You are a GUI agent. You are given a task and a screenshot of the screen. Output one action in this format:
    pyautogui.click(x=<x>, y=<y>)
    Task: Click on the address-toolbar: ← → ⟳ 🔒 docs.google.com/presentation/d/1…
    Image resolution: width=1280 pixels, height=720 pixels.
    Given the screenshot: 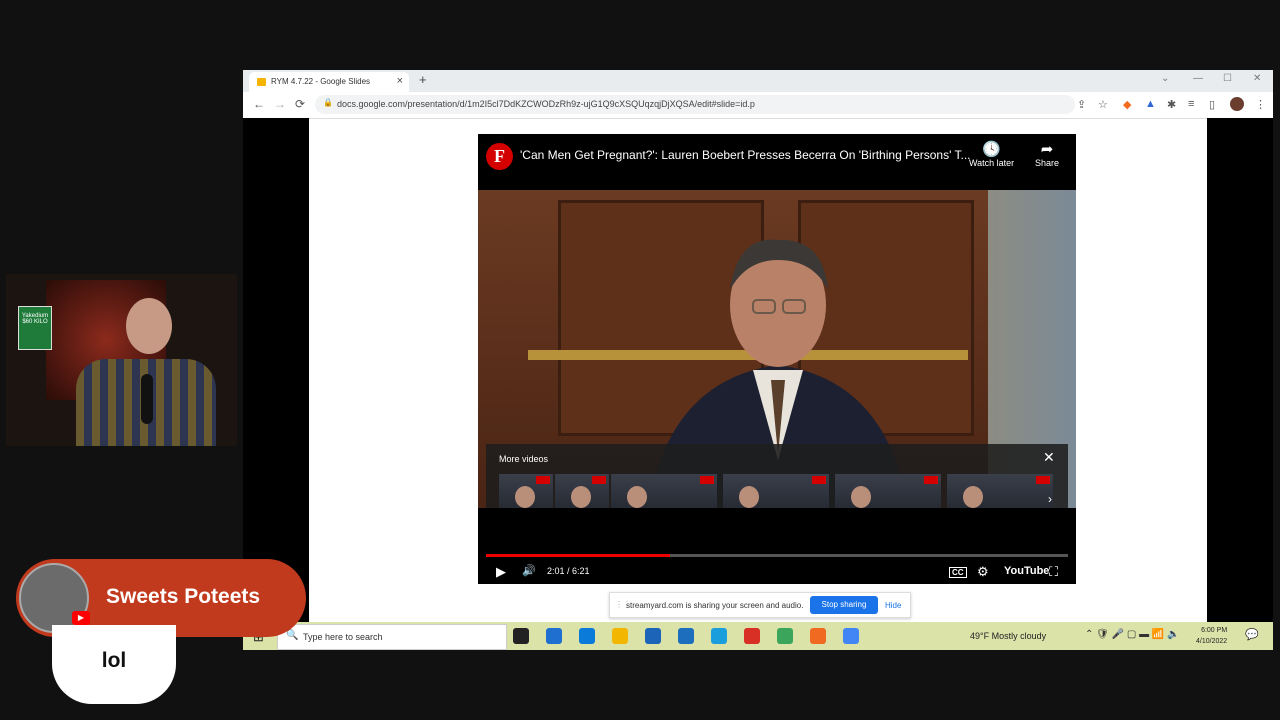 What is the action you would take?
    pyautogui.click(x=758, y=105)
    